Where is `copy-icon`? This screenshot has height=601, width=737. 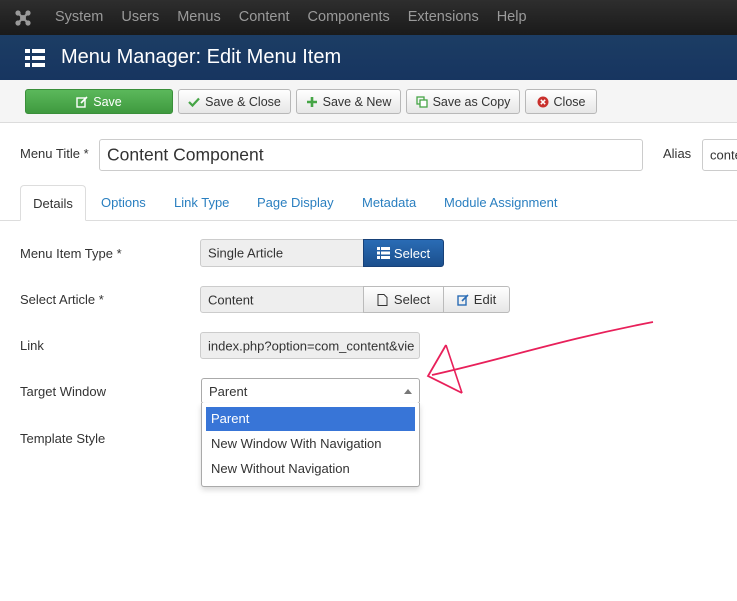
copy-icon is located at coordinates (421, 101).